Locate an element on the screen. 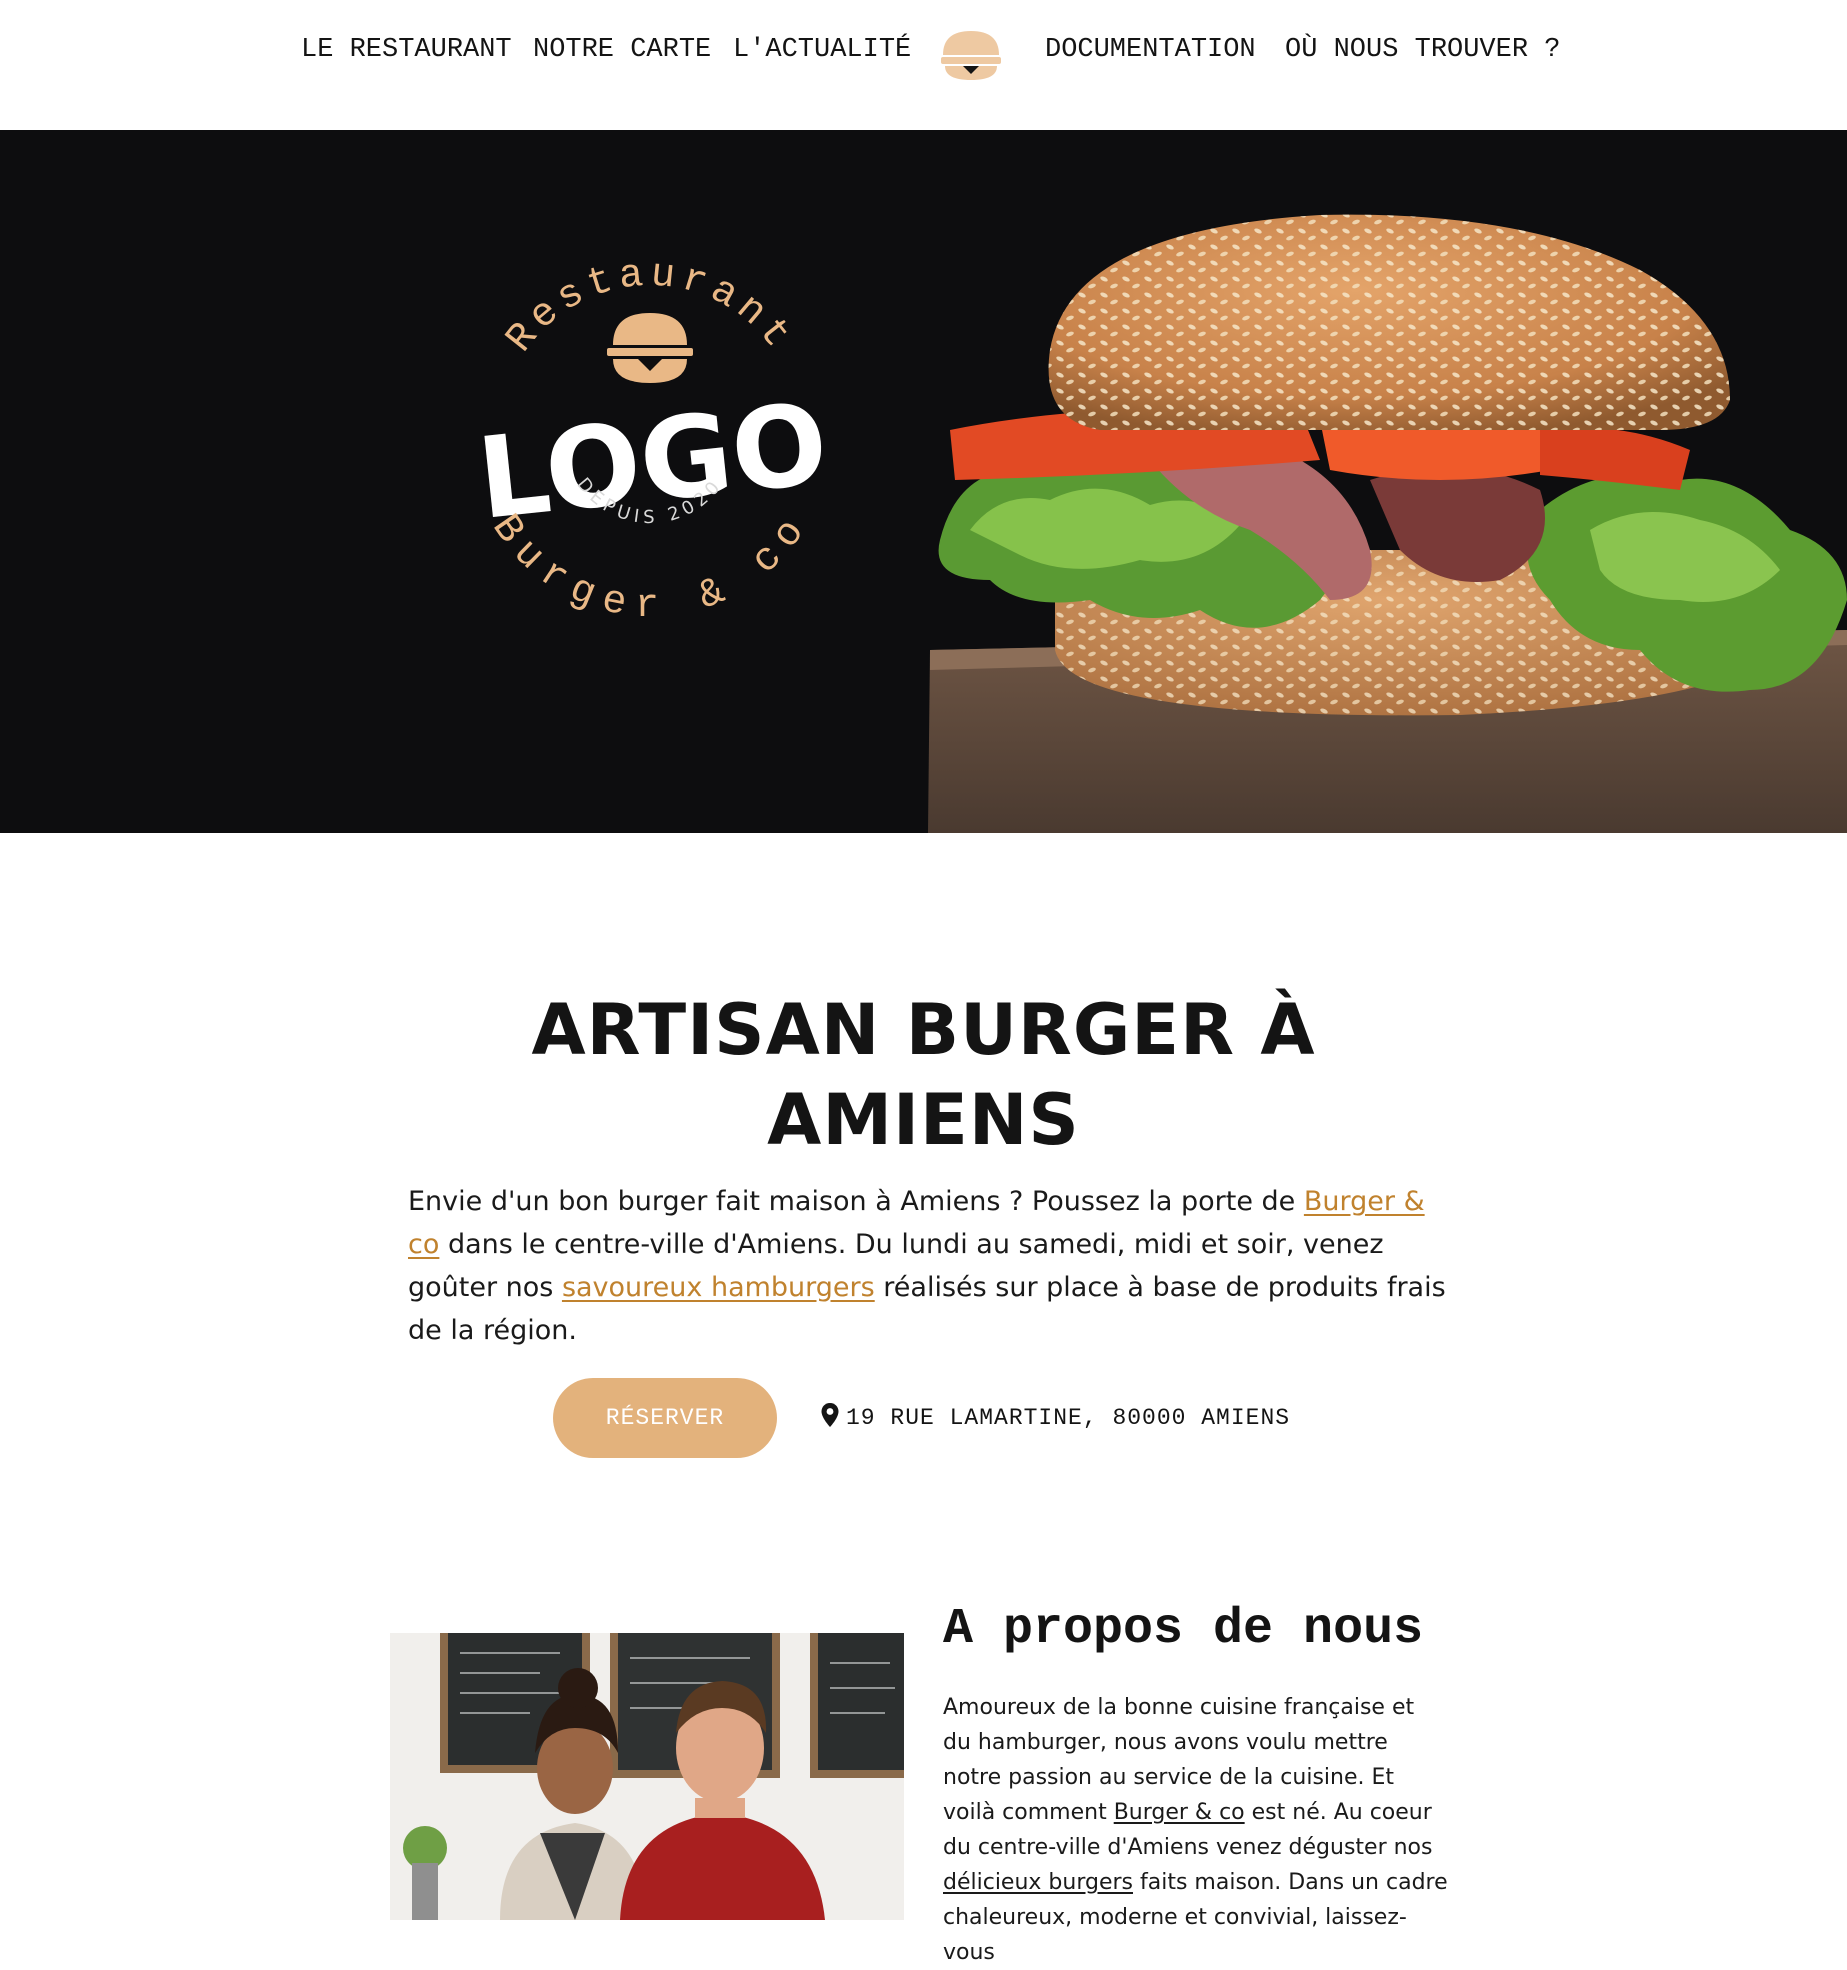 The height and width of the screenshot is (1970, 1847). reserve-button: RÉSERVER is located at coordinates (665, 1418).